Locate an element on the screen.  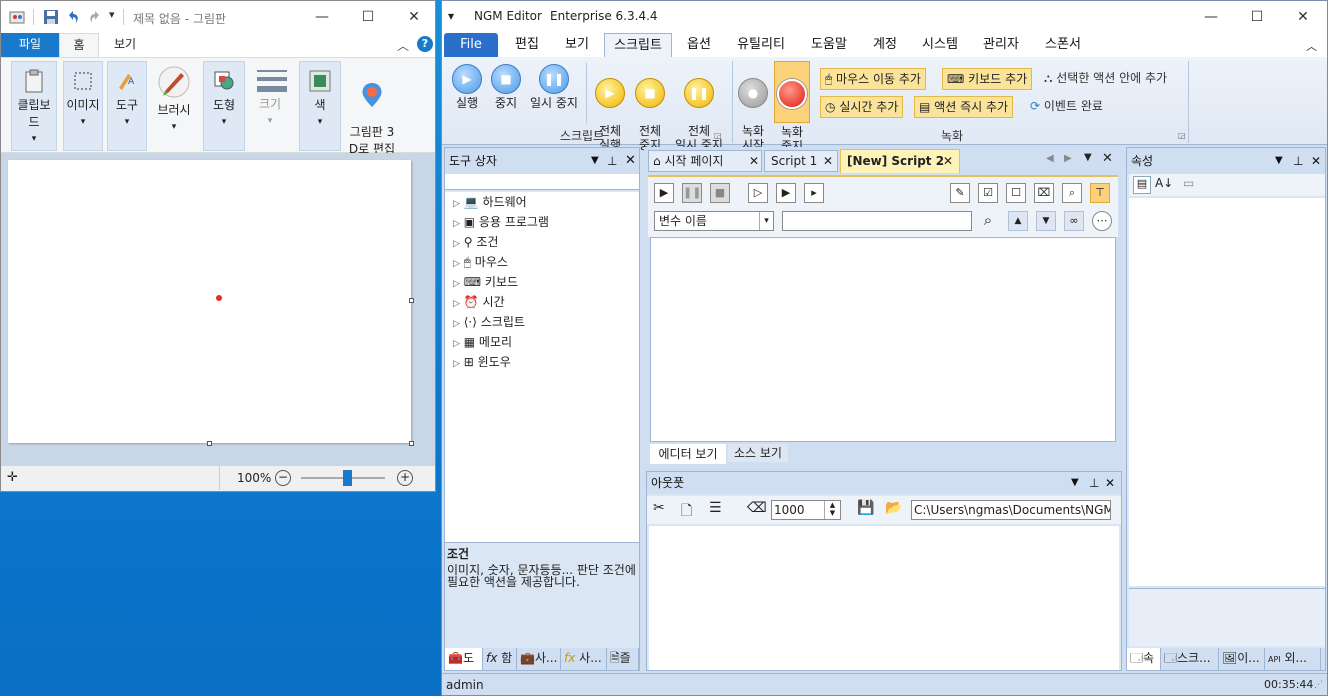
scroll-tabs-left-icon: ◀ is located at coordinates (1050, 158).